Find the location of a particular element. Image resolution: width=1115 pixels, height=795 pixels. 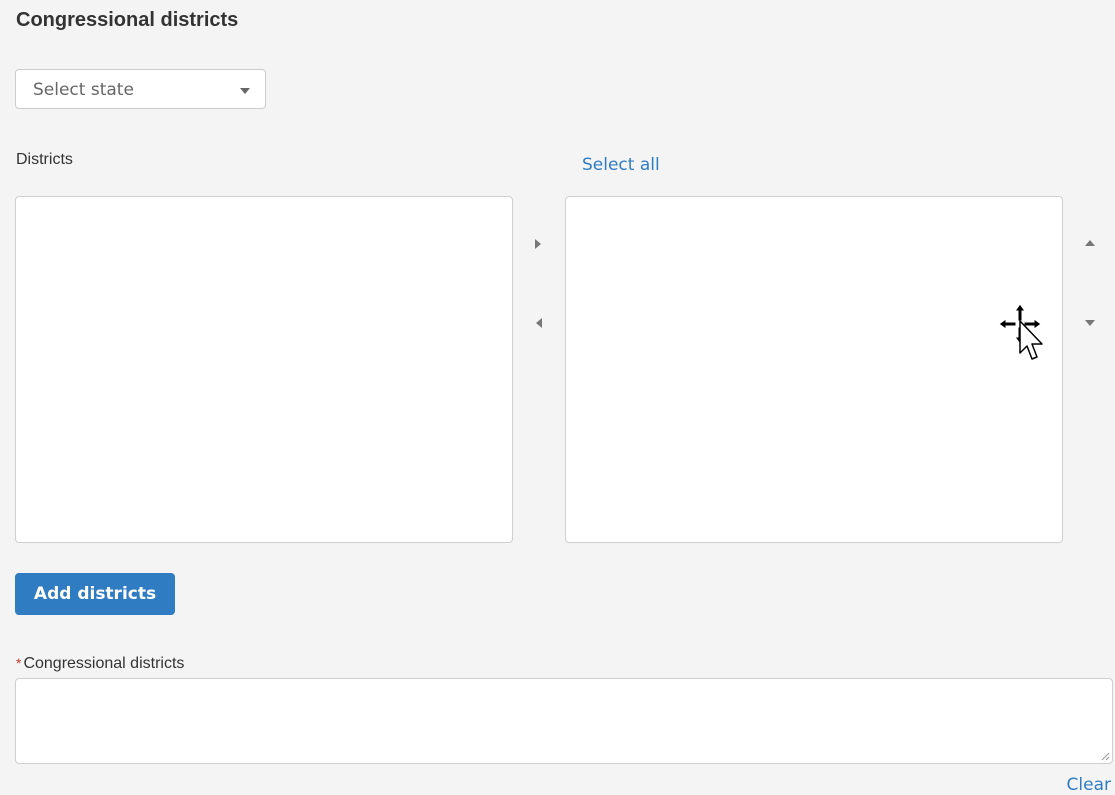

resize-handle-icon is located at coordinates (1105, 756).